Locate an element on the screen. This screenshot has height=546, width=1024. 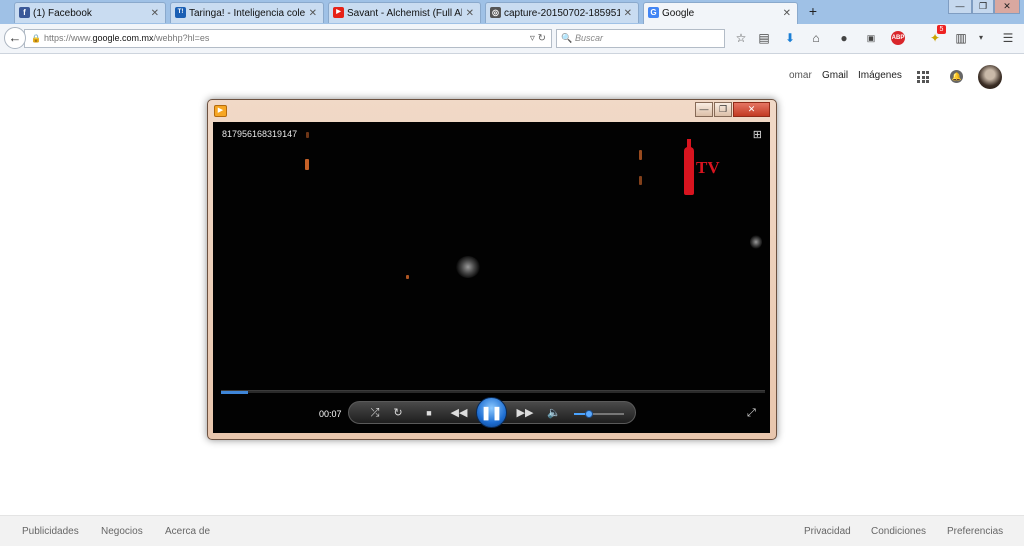
maximize-button: ❐ is located at coordinates (983, 7).